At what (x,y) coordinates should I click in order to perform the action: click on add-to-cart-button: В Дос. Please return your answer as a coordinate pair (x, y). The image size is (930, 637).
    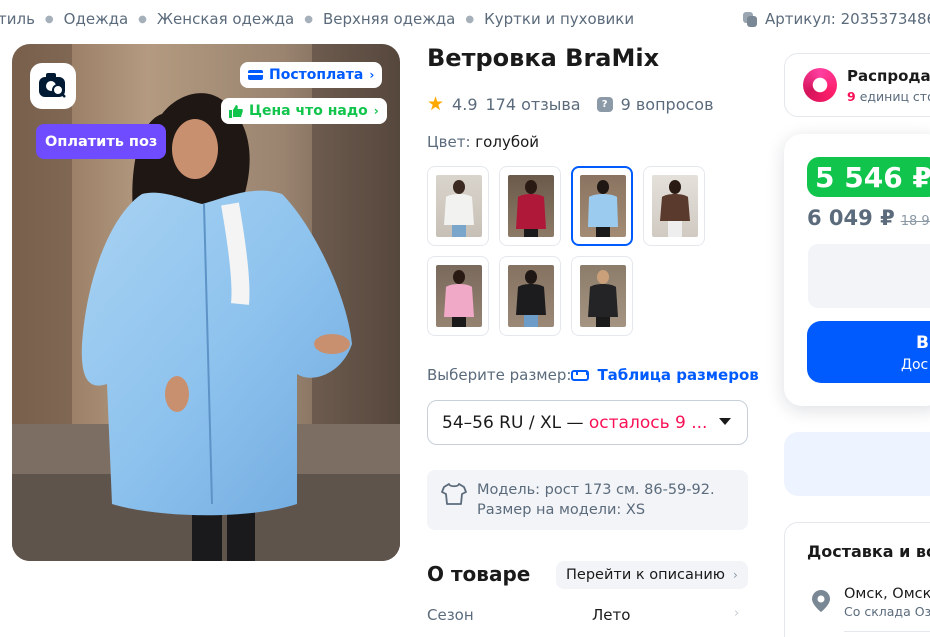
    Looking at the image, I should click on (868, 352).